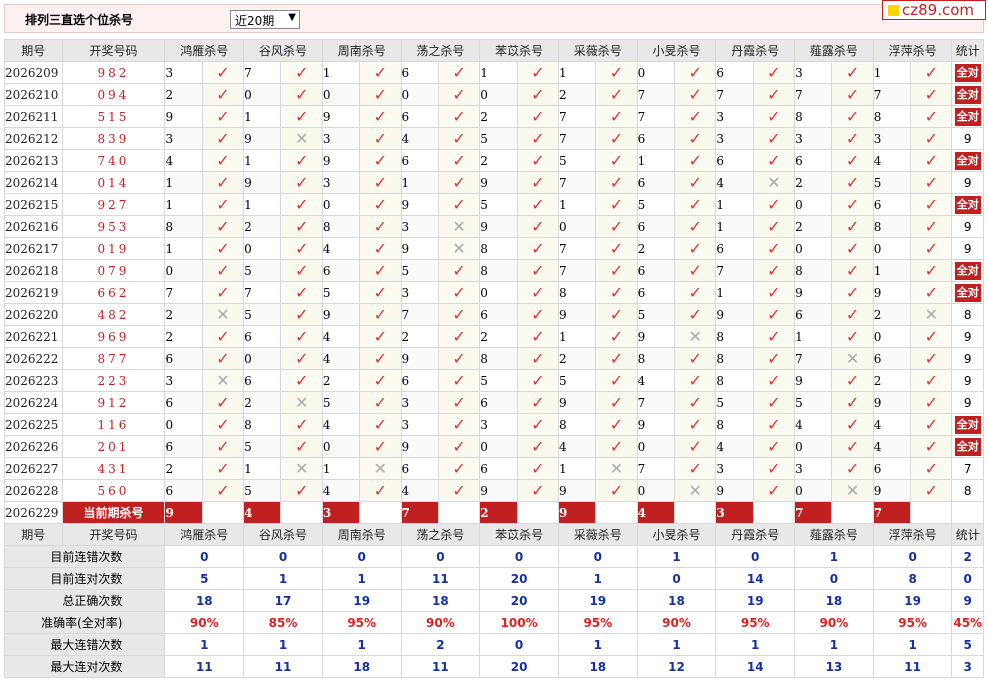 The image size is (988, 682). I want to click on draw-number-cell: 560, so click(113, 490).